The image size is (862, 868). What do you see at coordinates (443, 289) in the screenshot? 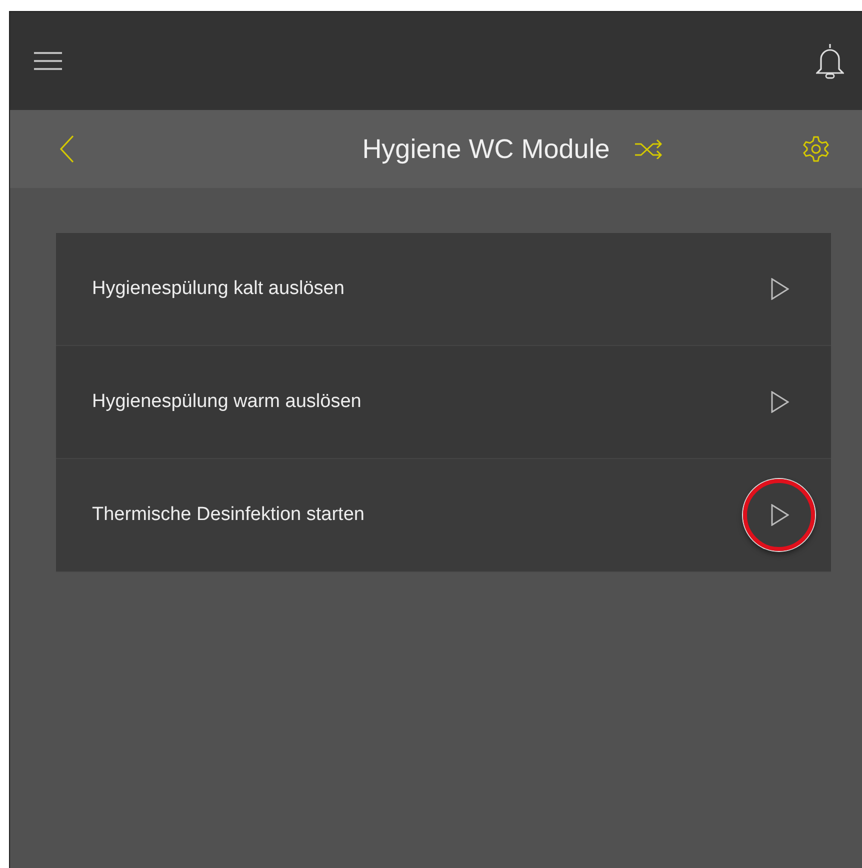
I see `action-row: Hygienespülung kalt auslösen` at bounding box center [443, 289].